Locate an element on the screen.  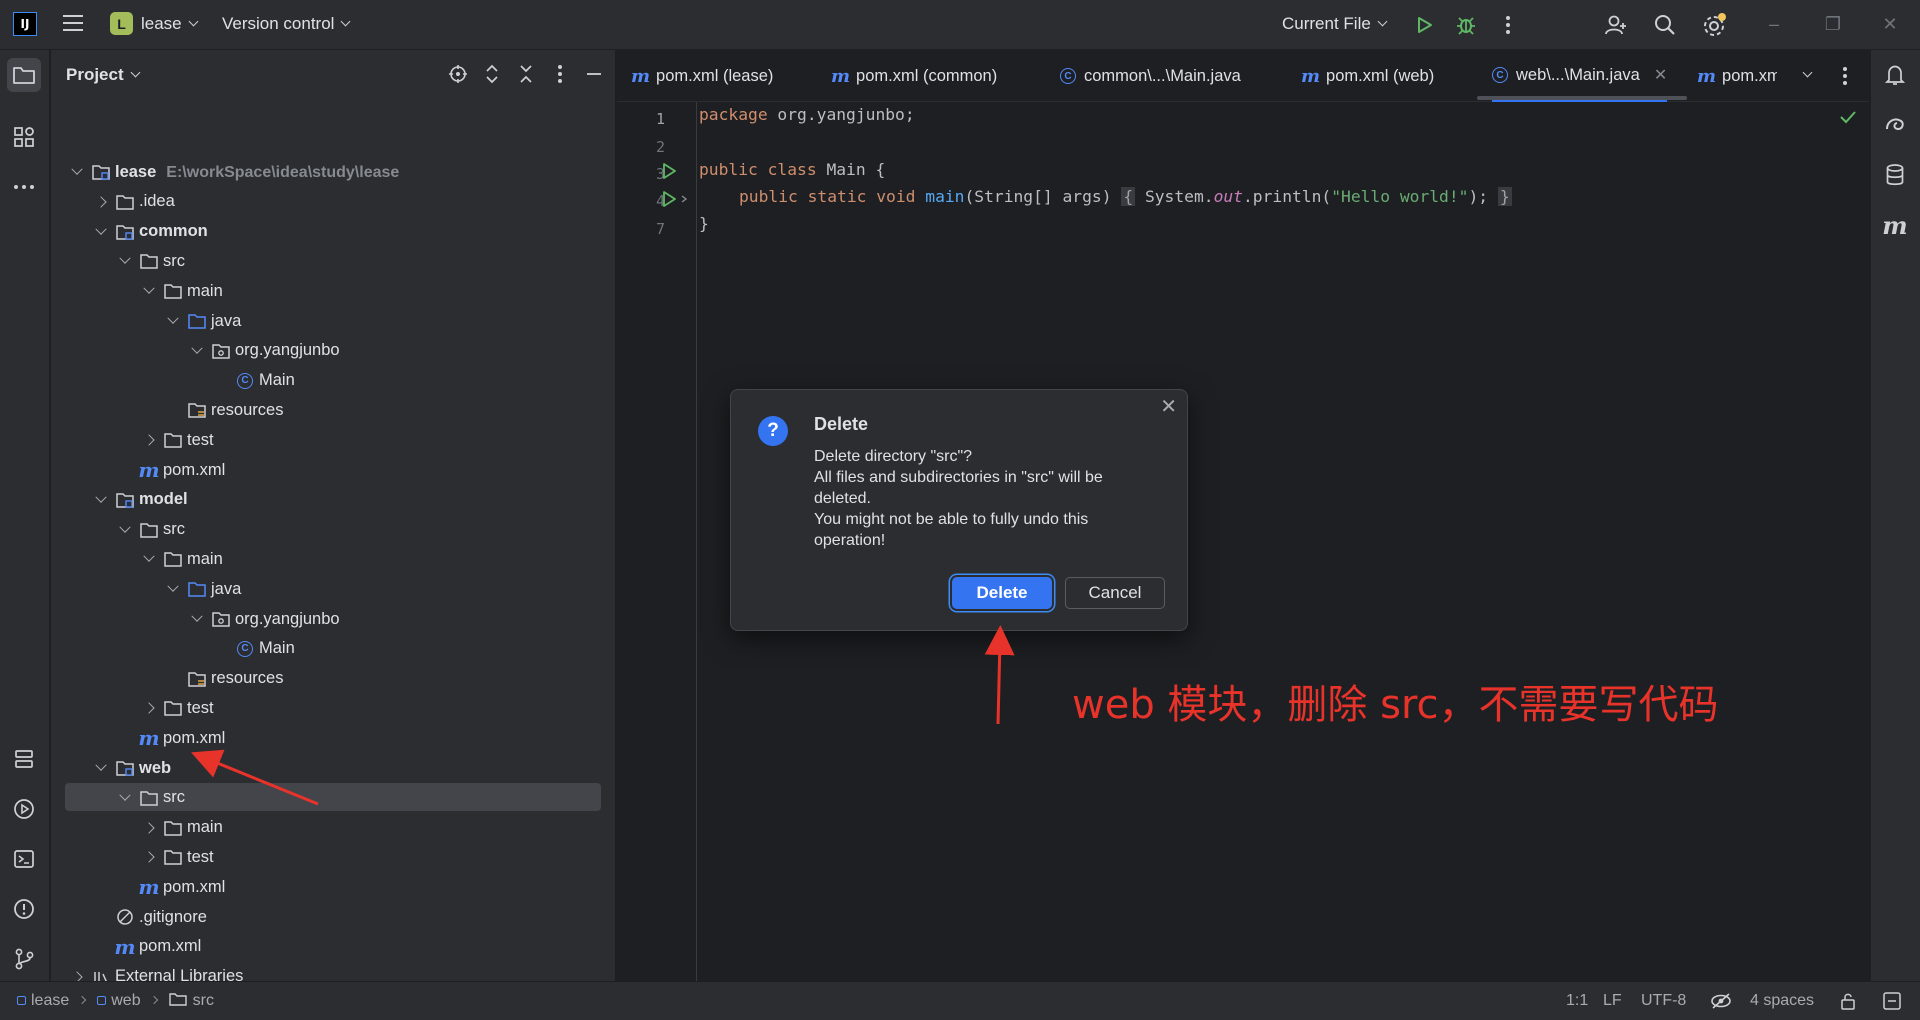
collapse-all-icon is located at coordinates (526, 74).